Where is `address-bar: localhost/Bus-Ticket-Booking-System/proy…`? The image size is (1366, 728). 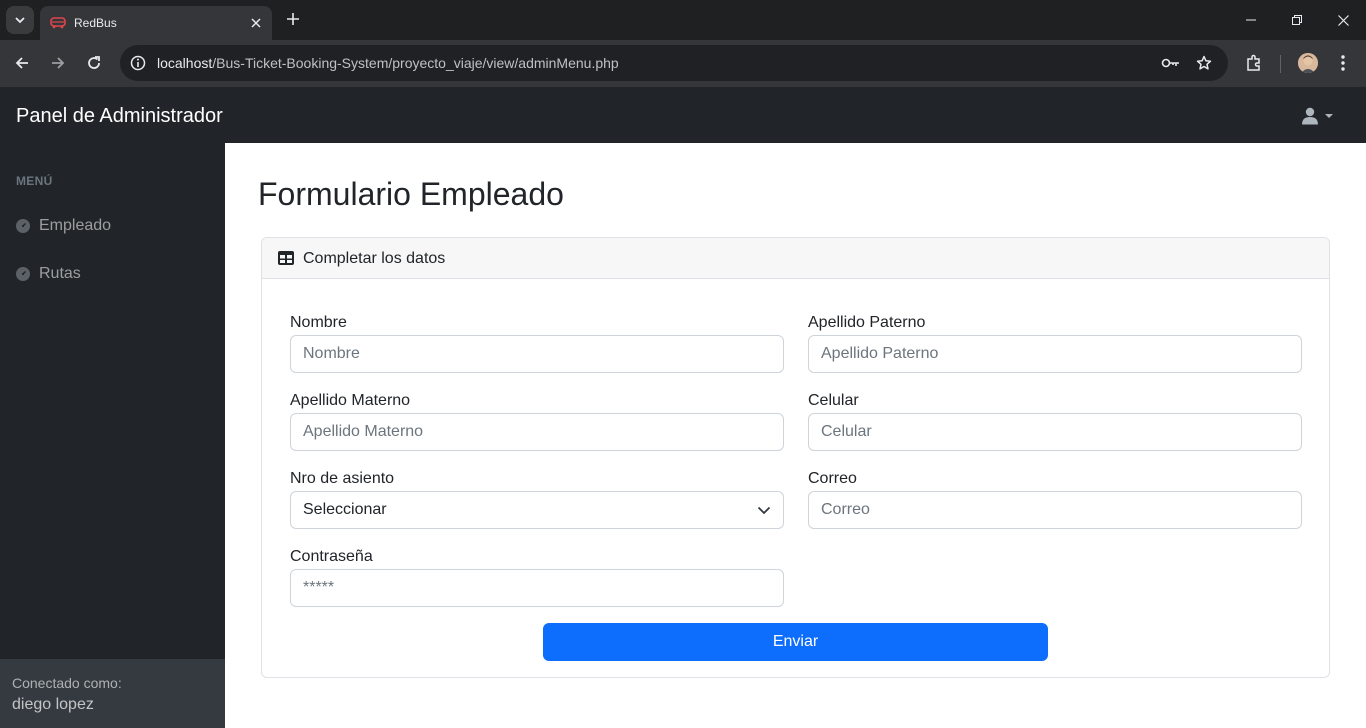 address-bar: localhost/Bus-Ticket-Booking-System/proy… is located at coordinates (674, 63).